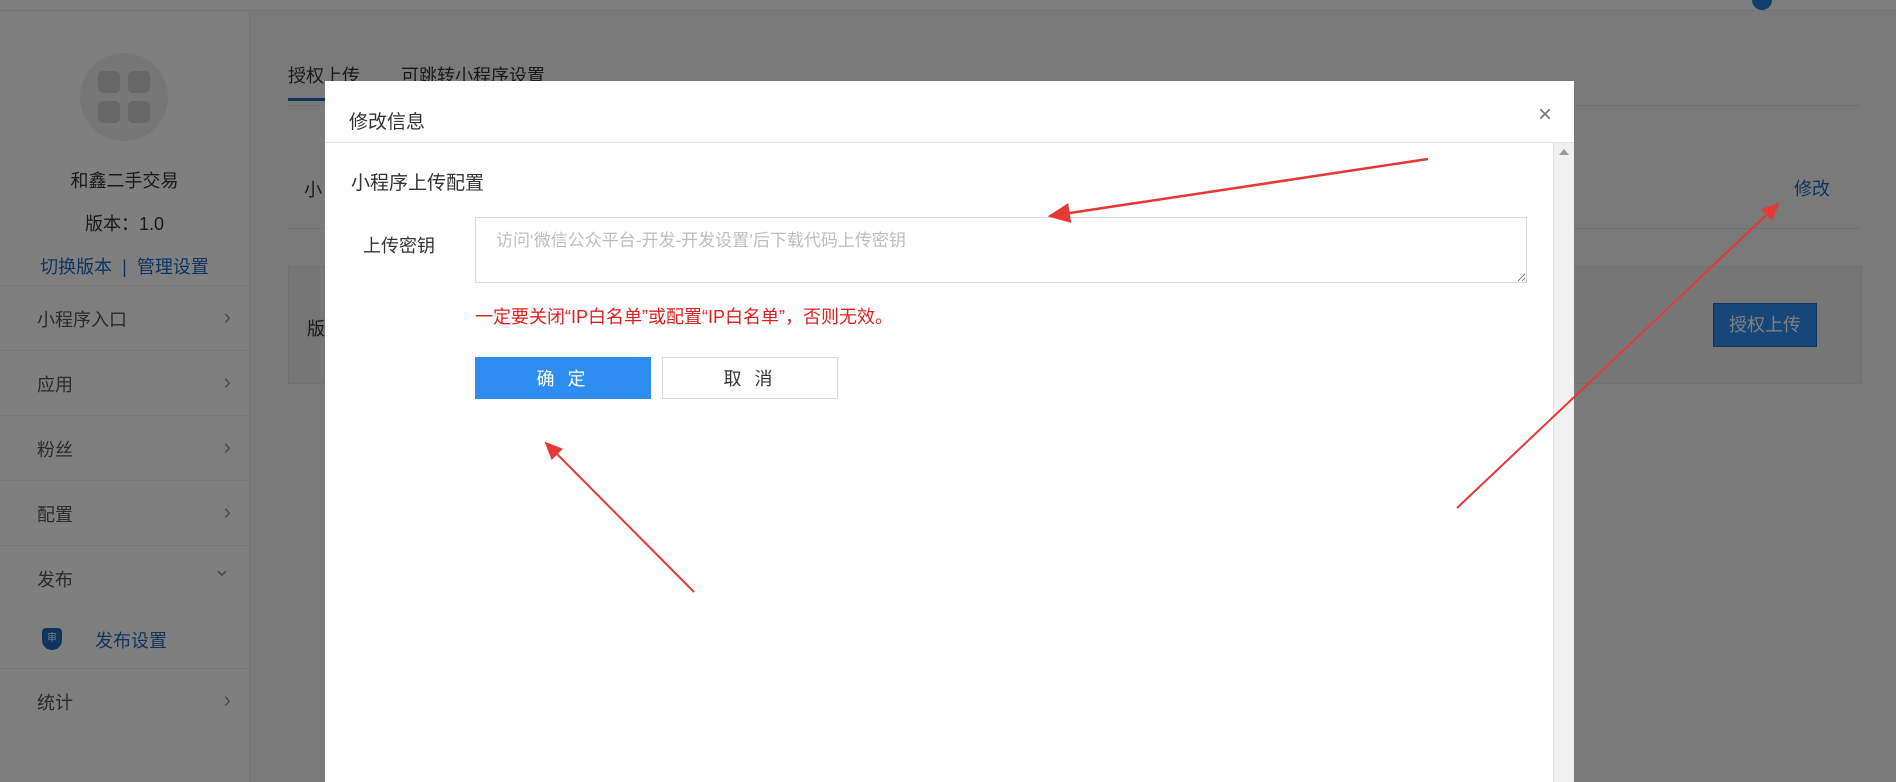 This screenshot has width=1896, height=782. I want to click on scroll-up-icon, so click(1564, 152).